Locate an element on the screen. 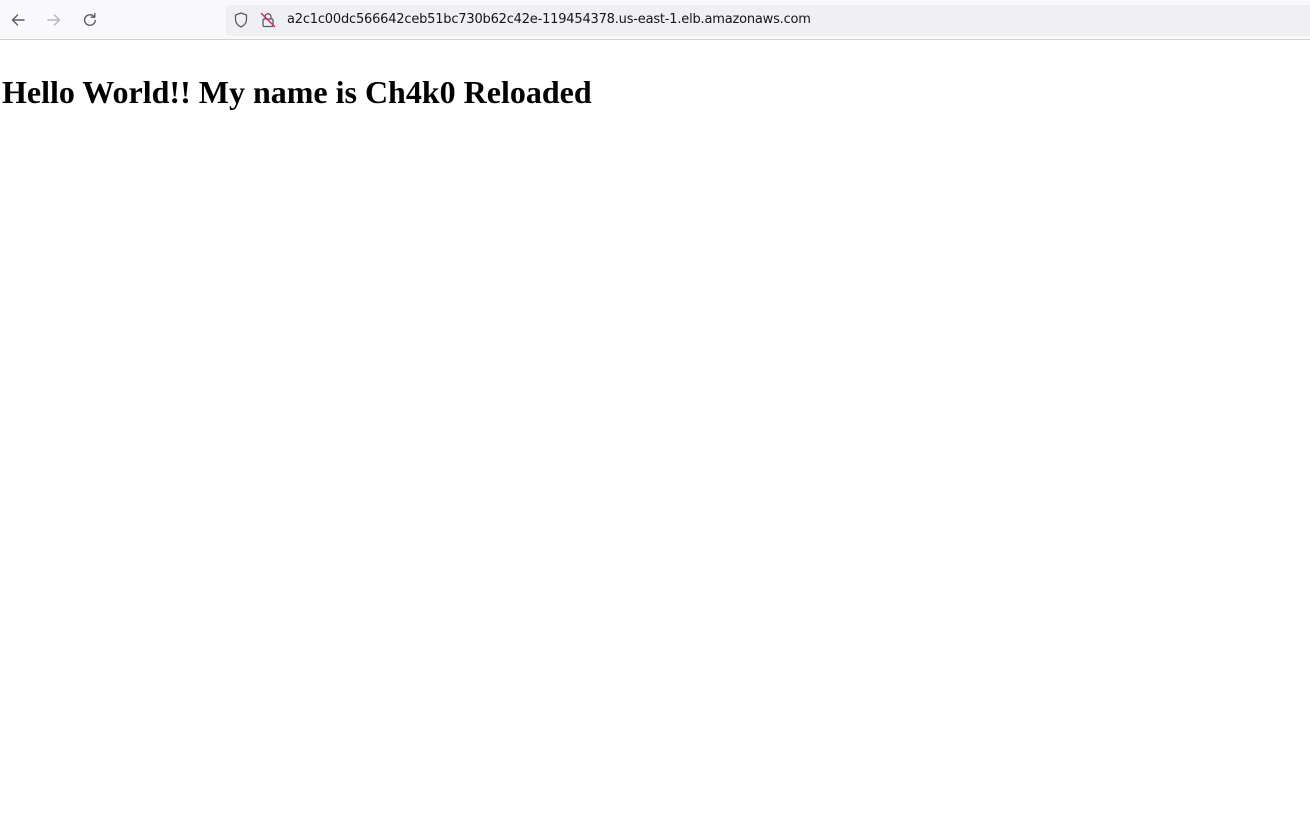 The width and height of the screenshot is (1310, 822). forward-button is located at coordinates (54, 20).